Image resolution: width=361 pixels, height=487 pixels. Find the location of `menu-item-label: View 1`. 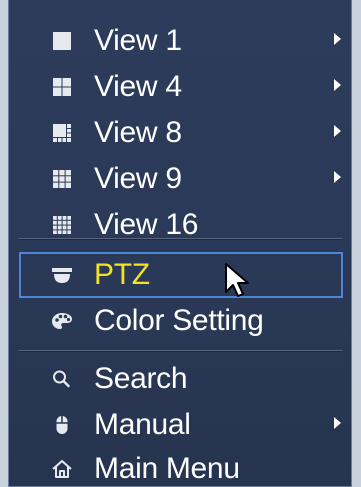

menu-item-label: View 1 is located at coordinates (138, 40).